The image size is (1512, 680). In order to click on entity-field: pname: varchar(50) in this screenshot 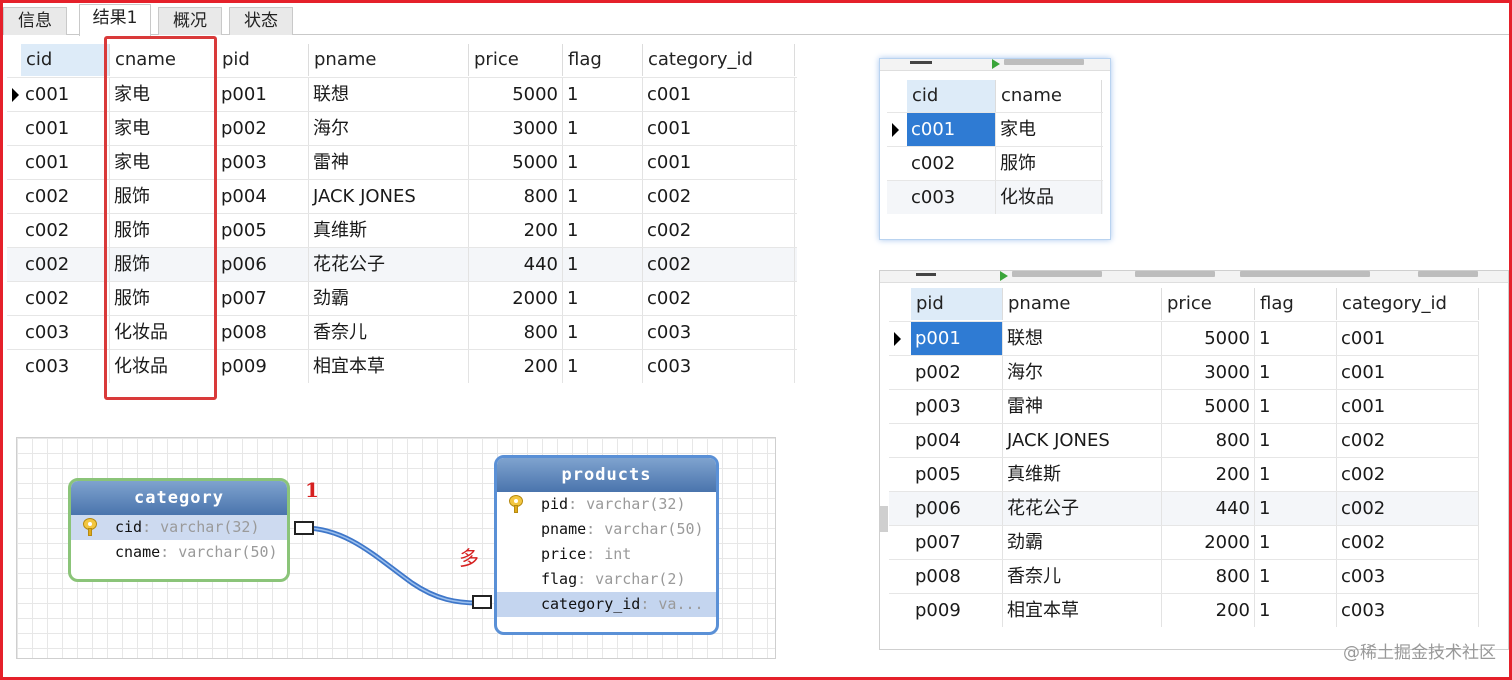, I will do `click(606, 529)`.